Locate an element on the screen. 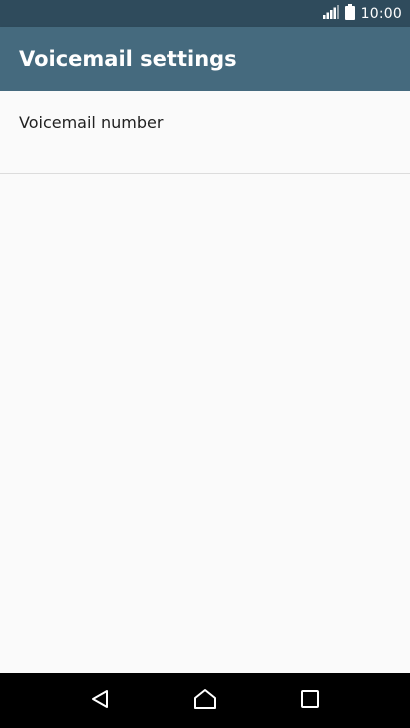 The image size is (410, 728). status-time: 10:00 is located at coordinates (381, 13).